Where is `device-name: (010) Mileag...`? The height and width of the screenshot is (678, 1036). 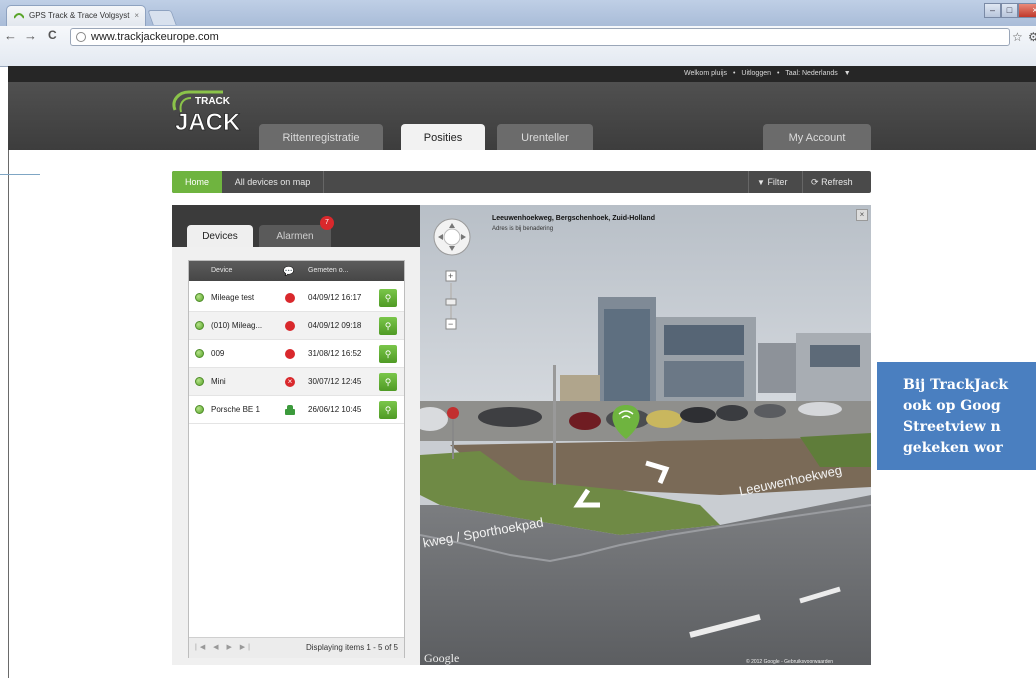 device-name: (010) Mileag... is located at coordinates (237, 325).